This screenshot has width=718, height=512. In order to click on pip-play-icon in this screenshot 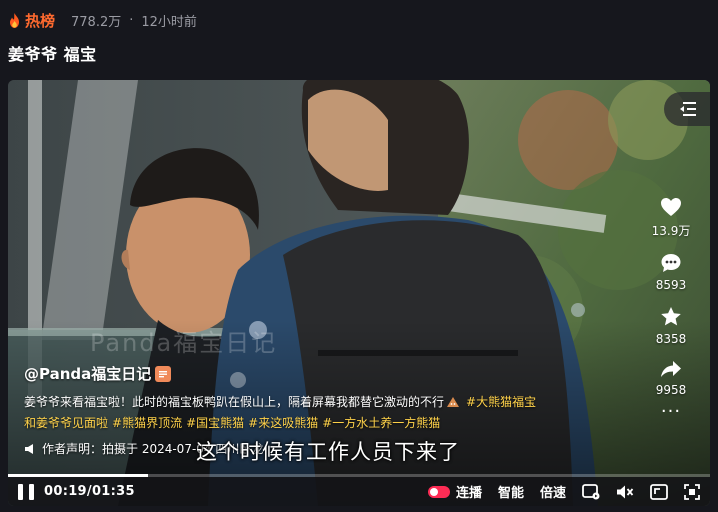, I will do `click(591, 491)`.